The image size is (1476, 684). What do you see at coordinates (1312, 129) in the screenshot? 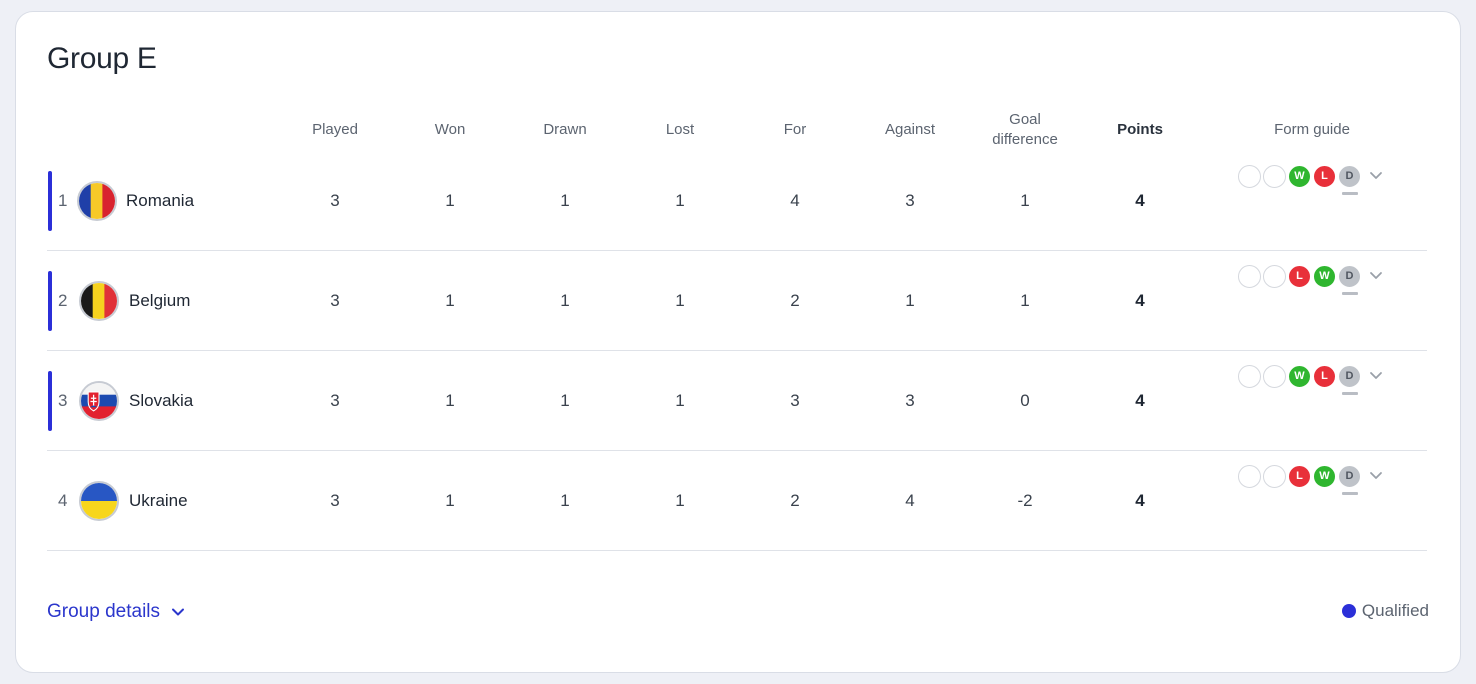
I see `col-form-guide: Form guide` at bounding box center [1312, 129].